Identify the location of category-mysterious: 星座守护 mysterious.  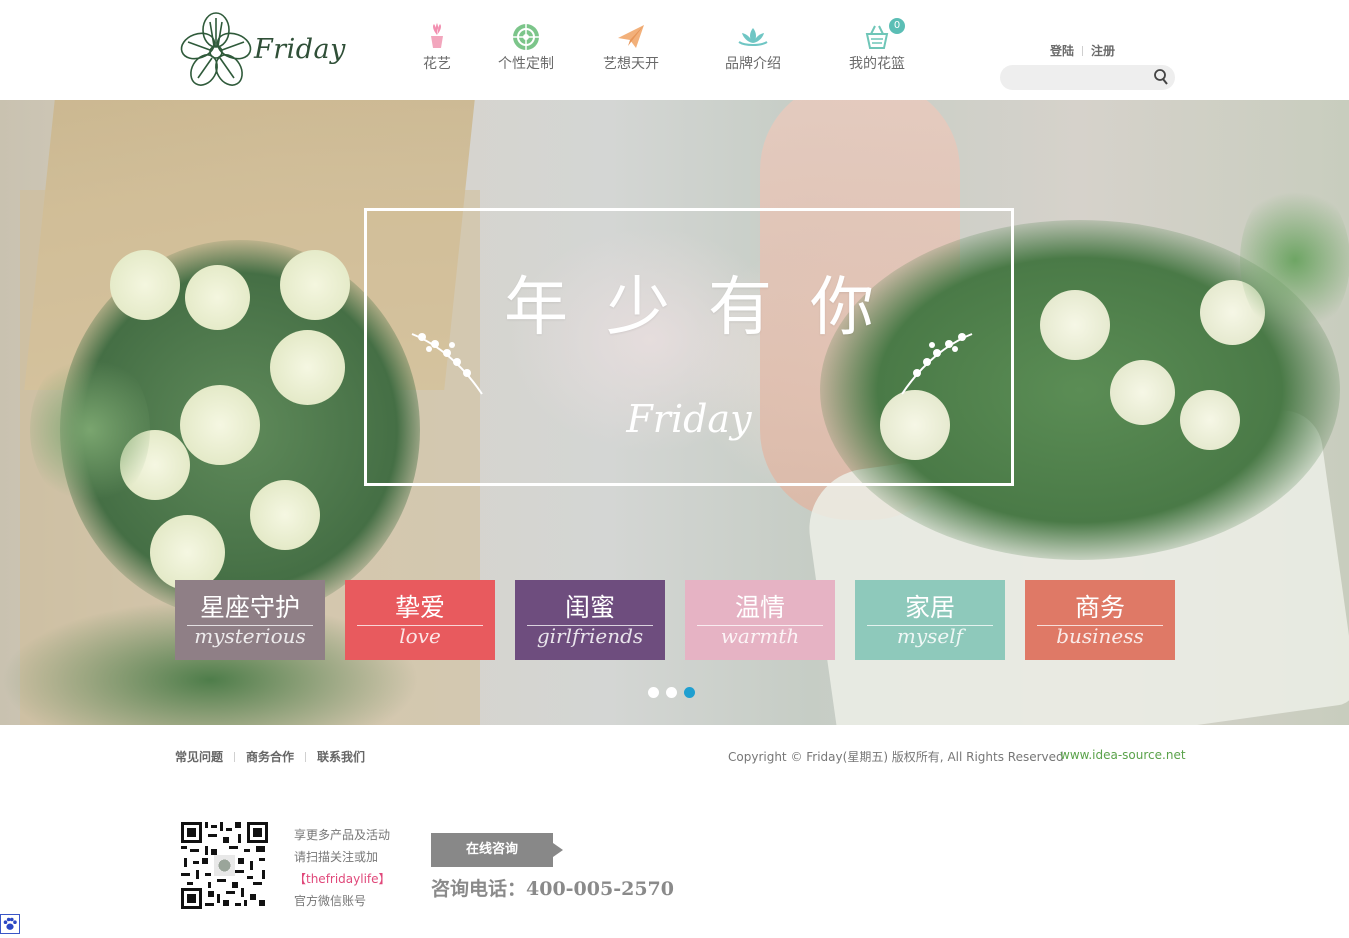
(250, 620).